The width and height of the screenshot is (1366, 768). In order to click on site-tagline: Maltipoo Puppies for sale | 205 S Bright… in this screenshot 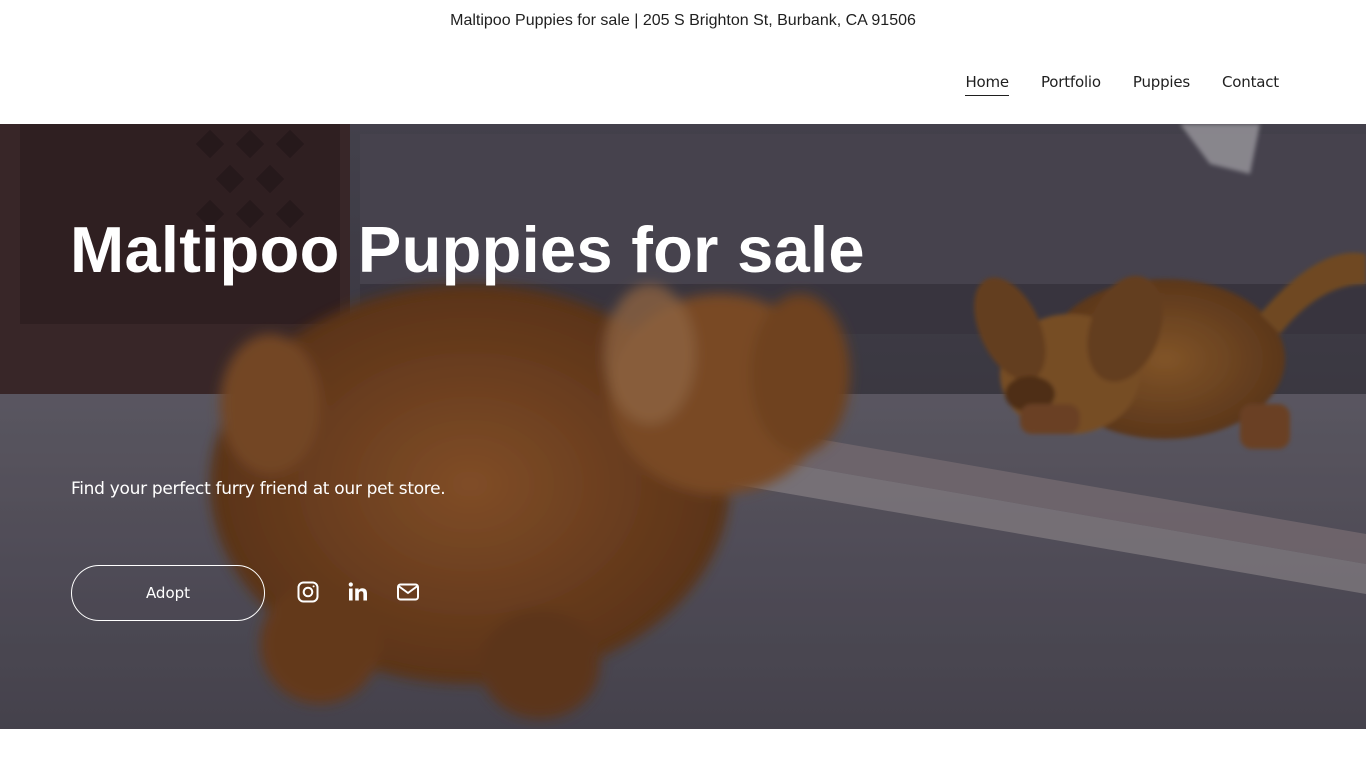, I will do `click(683, 20)`.